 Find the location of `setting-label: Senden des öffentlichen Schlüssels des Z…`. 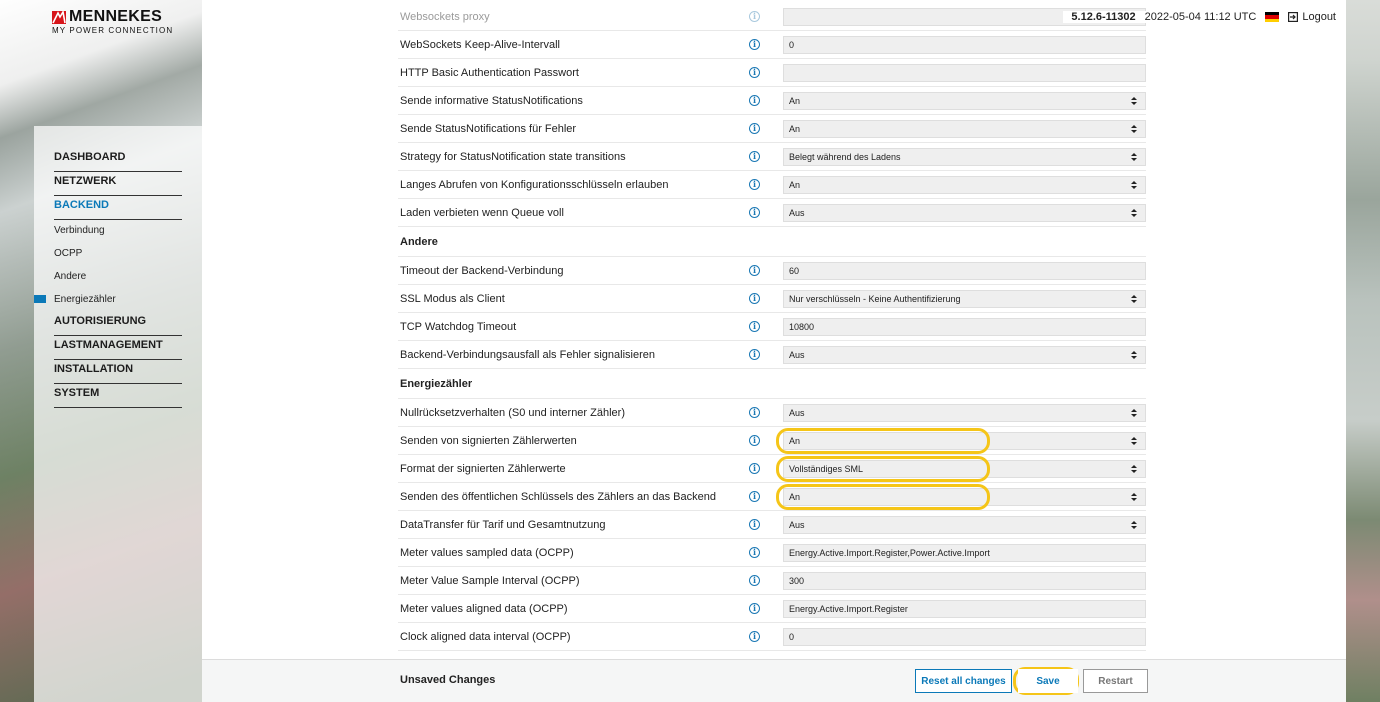

setting-label: Senden des öffentlichen Schlüssels des Z… is located at coordinates (558, 496).